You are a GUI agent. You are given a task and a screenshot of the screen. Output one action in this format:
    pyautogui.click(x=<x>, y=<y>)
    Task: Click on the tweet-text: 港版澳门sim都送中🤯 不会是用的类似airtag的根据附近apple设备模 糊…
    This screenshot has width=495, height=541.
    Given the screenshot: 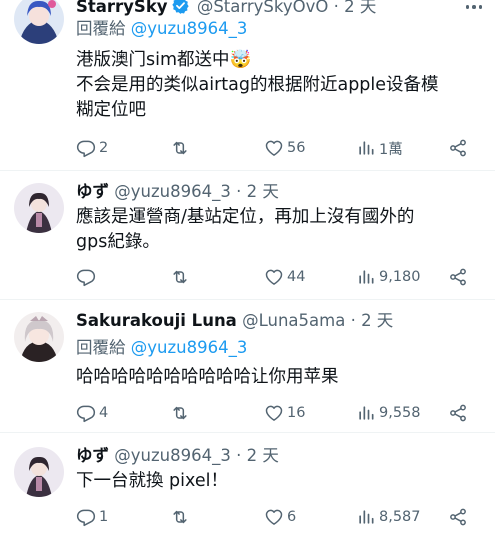 What is the action you would take?
    pyautogui.click(x=257, y=85)
    